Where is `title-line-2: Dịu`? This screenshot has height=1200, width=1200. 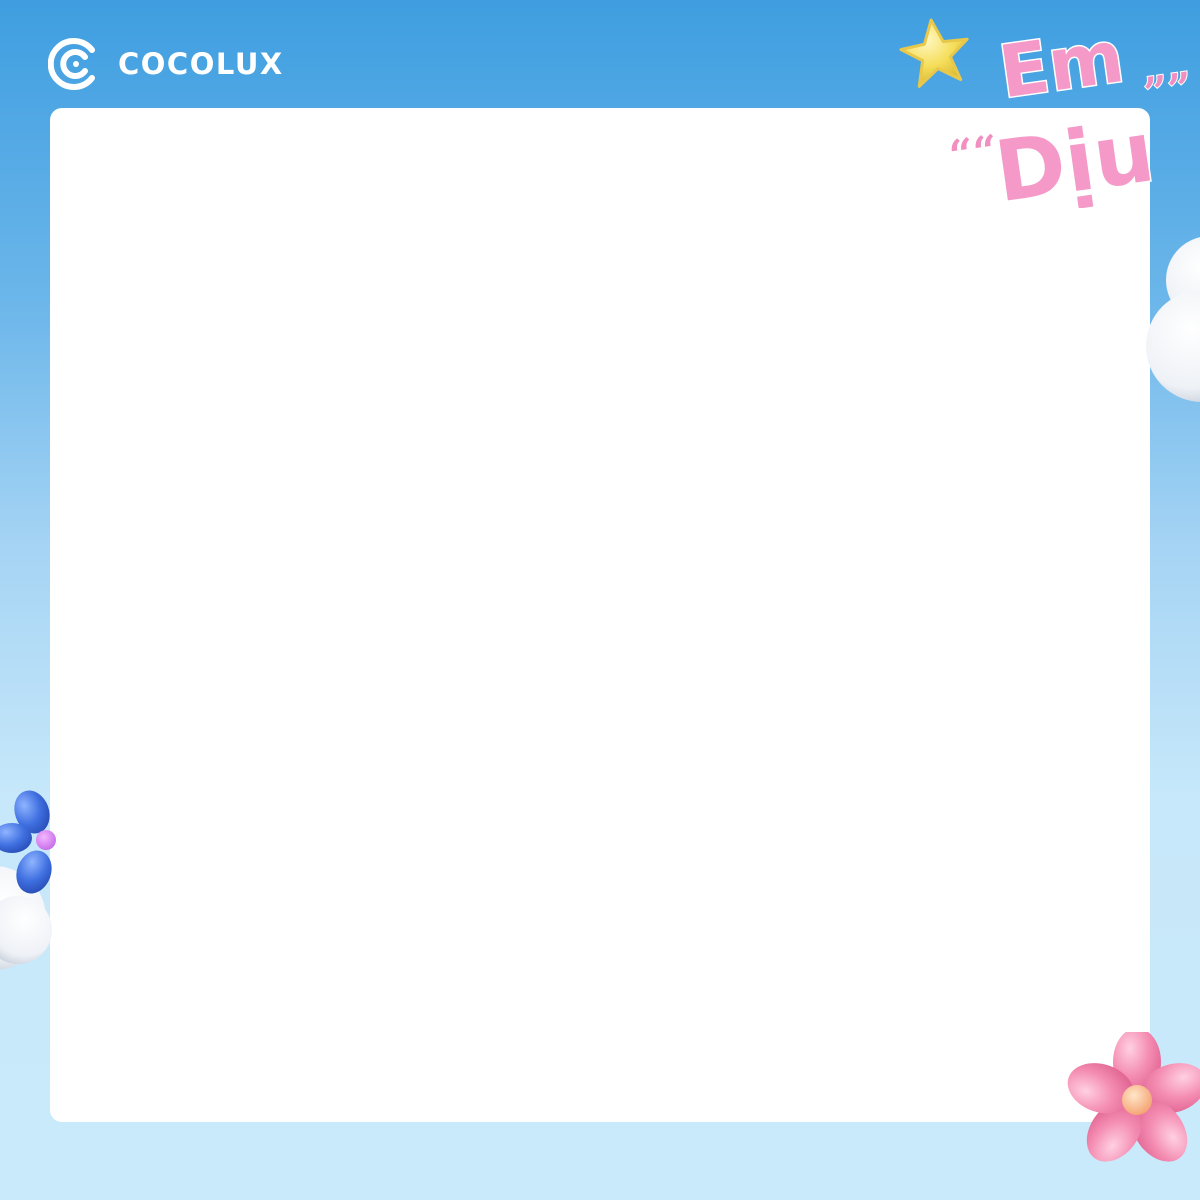 title-line-2: Dịu is located at coordinates (1074, 155).